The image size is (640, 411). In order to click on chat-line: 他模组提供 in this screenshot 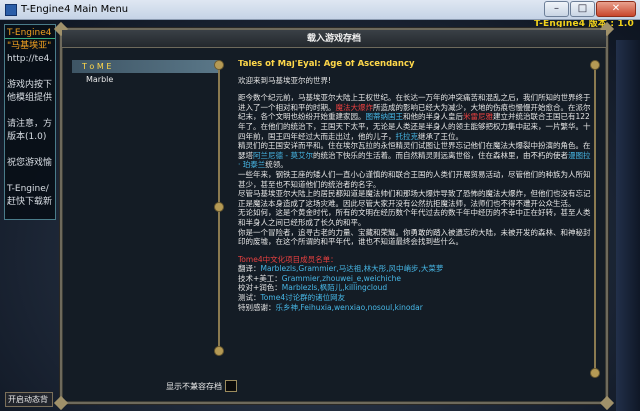, I will do `click(30, 98)`.